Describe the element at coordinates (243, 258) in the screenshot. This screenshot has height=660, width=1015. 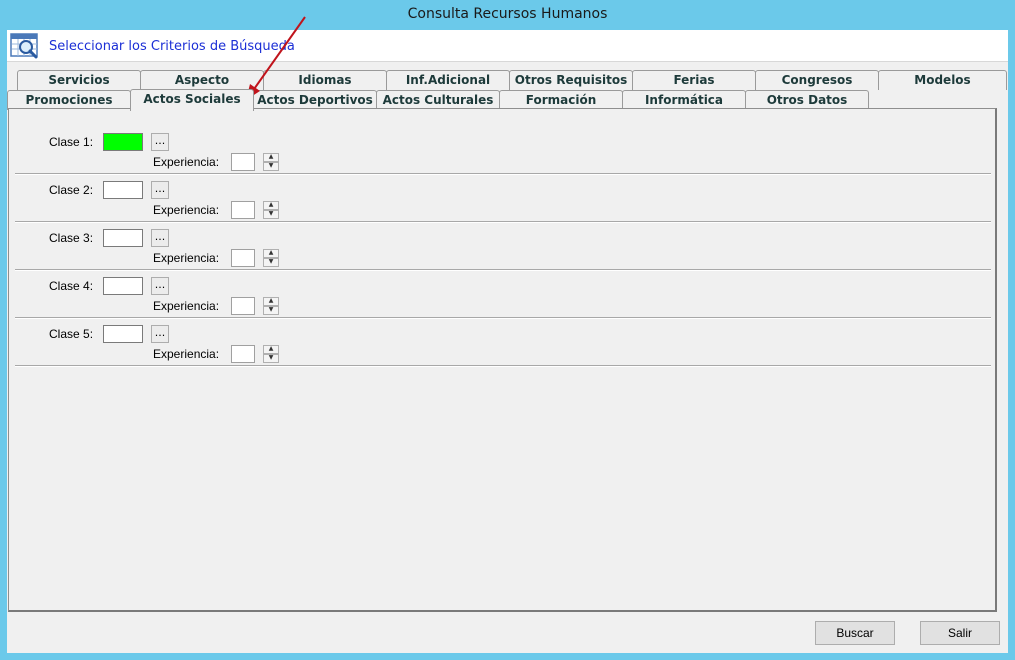
I see `experiencia-3-input` at that location.